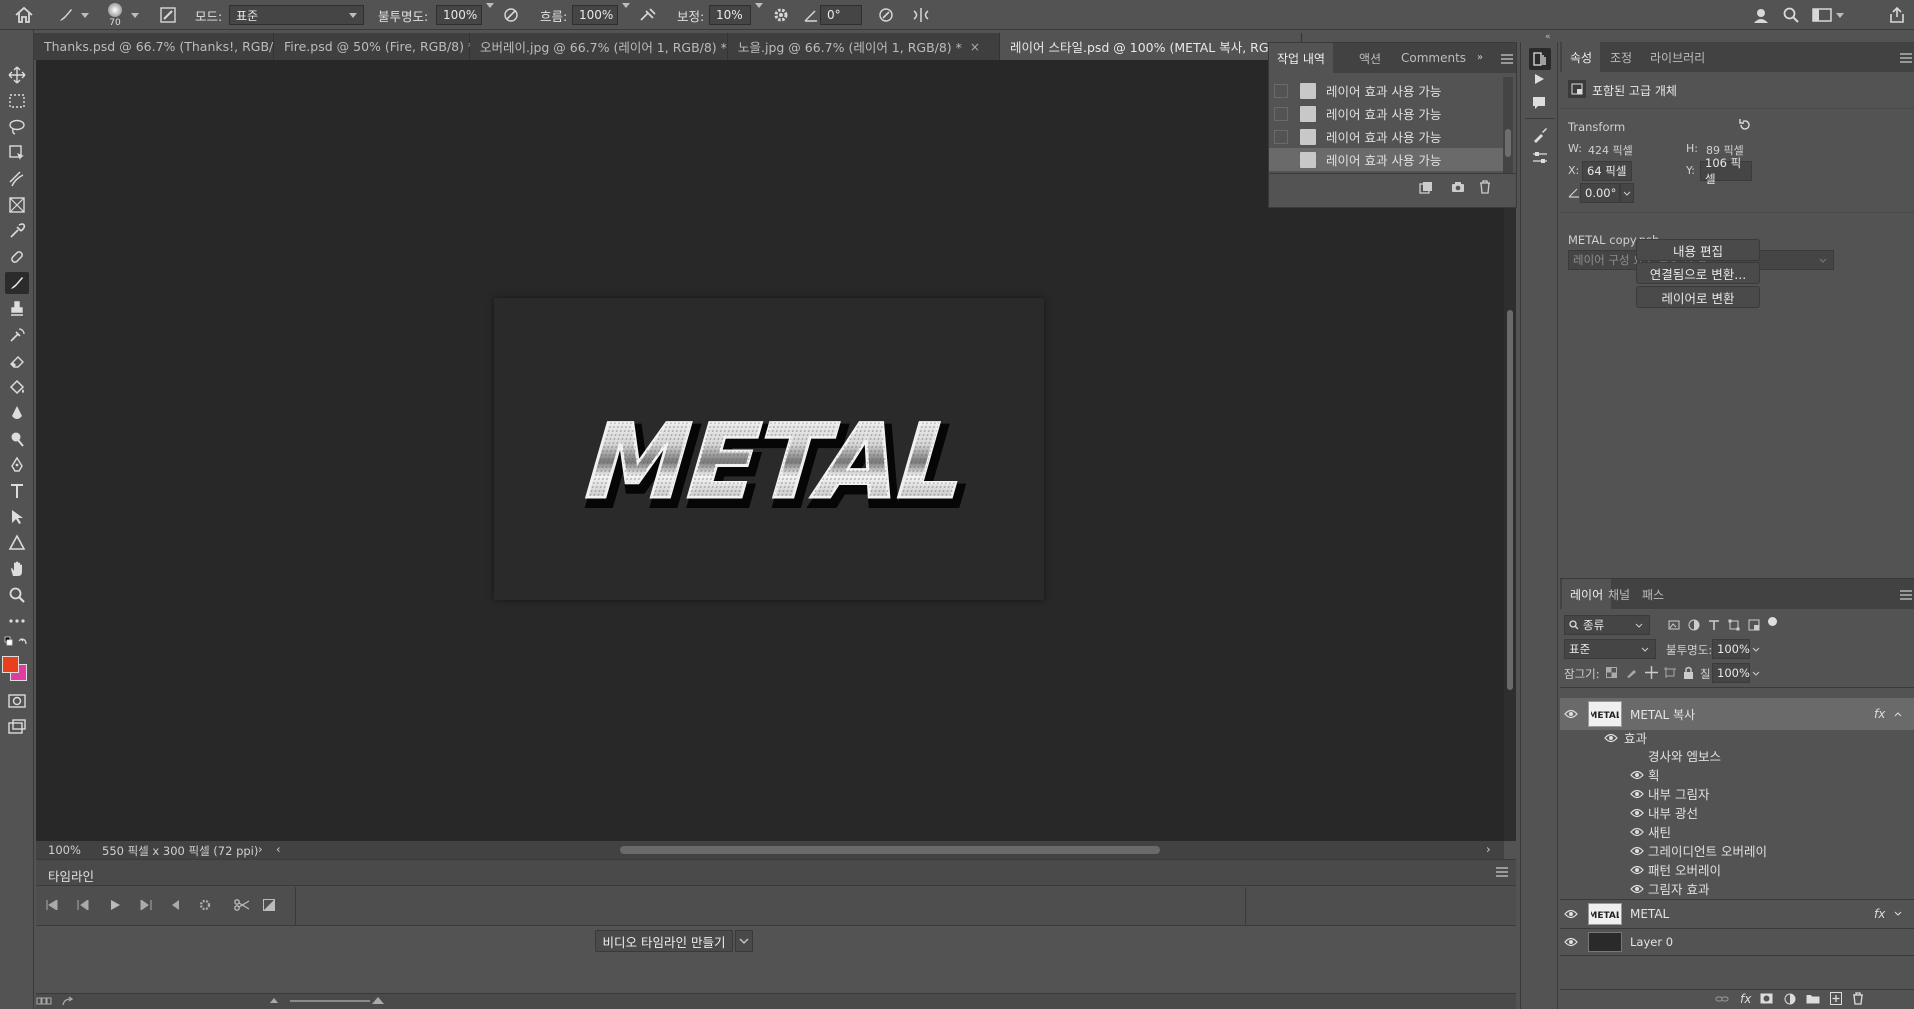 The width and height of the screenshot is (1914, 1009). I want to click on adjustments-sliders-icon, so click(1540, 158).